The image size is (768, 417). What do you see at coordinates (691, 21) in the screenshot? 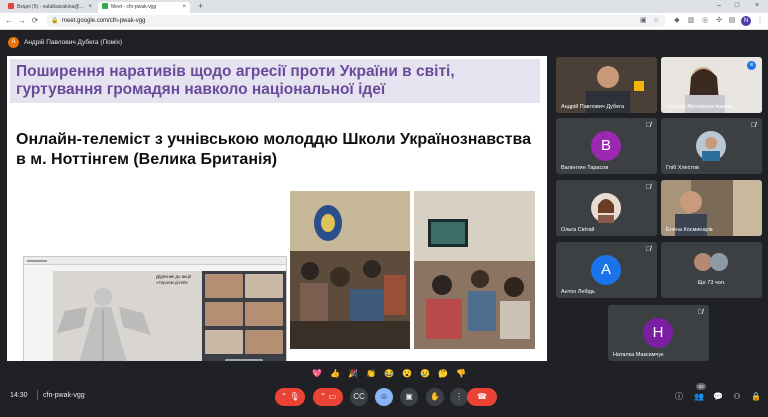
I see `extension-icon: ▥` at bounding box center [691, 21].